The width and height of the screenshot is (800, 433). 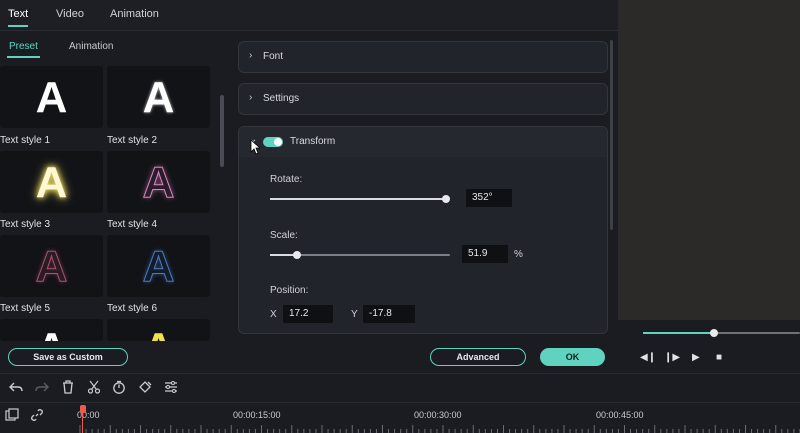 I want to click on rotate-slider-handle, so click(x=446, y=199).